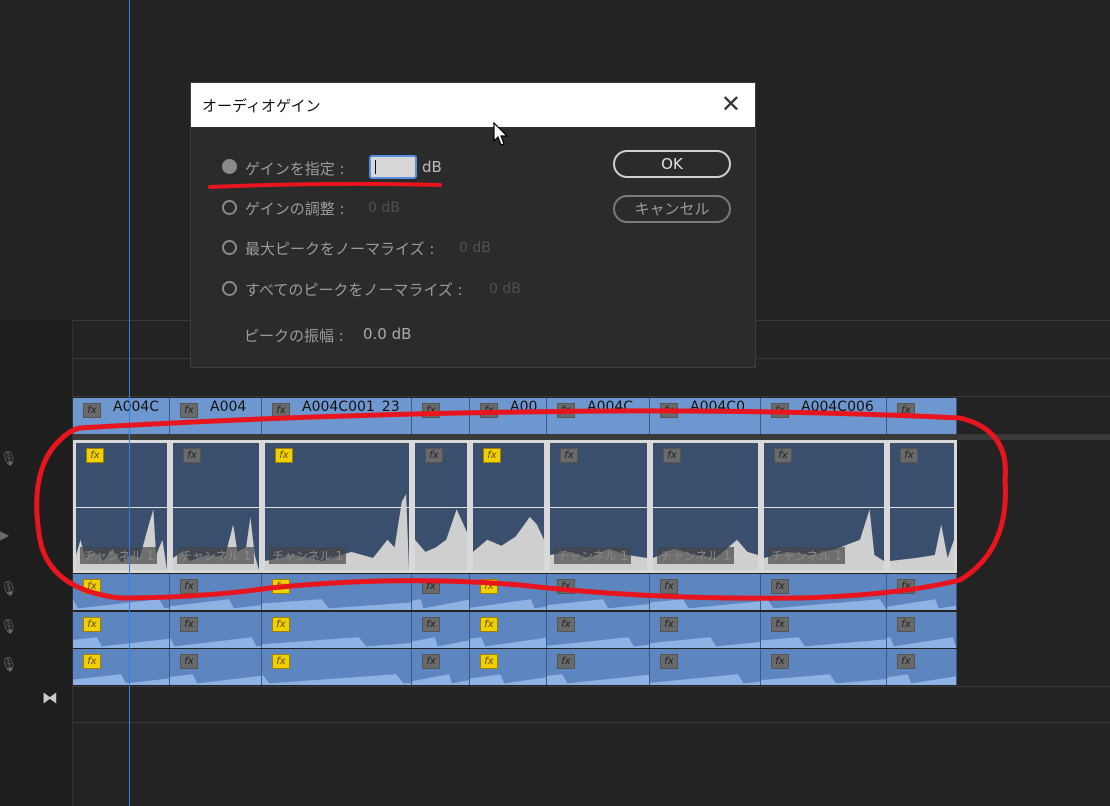 The image size is (1110, 806). Describe the element at coordinates (705, 416) in the screenshot. I see `video-clip: fx A004C0` at that location.